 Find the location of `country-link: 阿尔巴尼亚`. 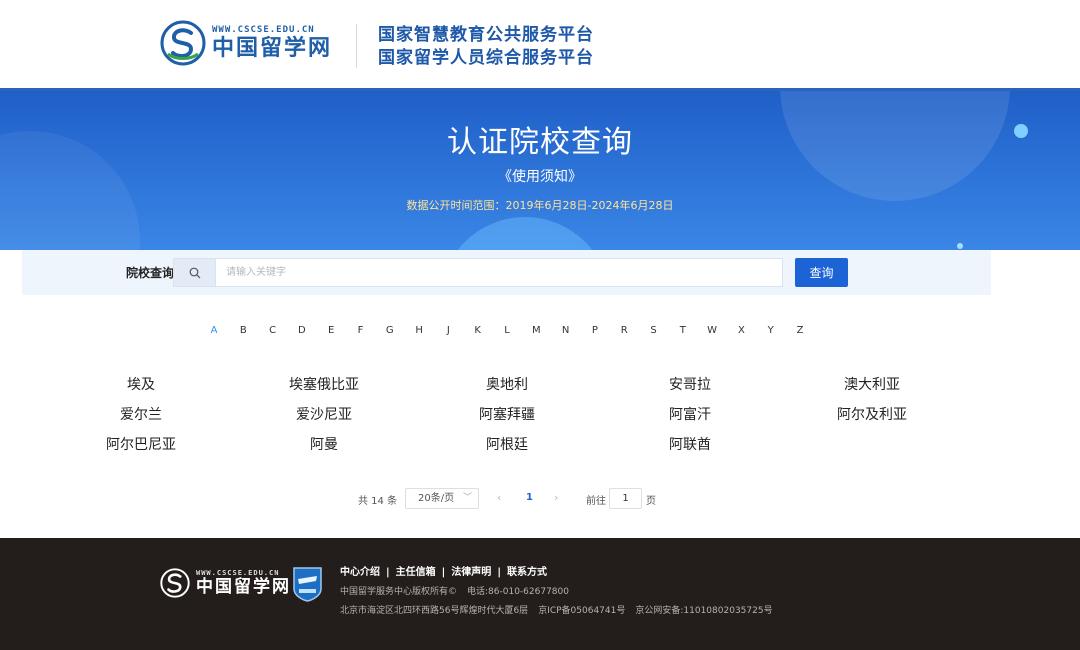

country-link: 阿尔巴尼亚 is located at coordinates (141, 444).